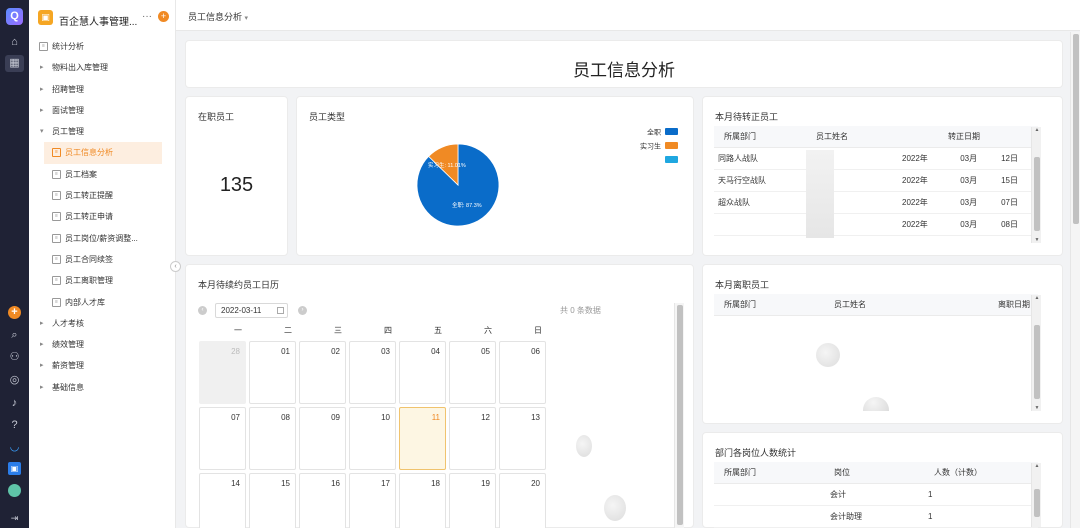 The image size is (1080, 528). I want to click on sidebar-item-employee-analysis: ≡ 员工信息分析, so click(103, 153).